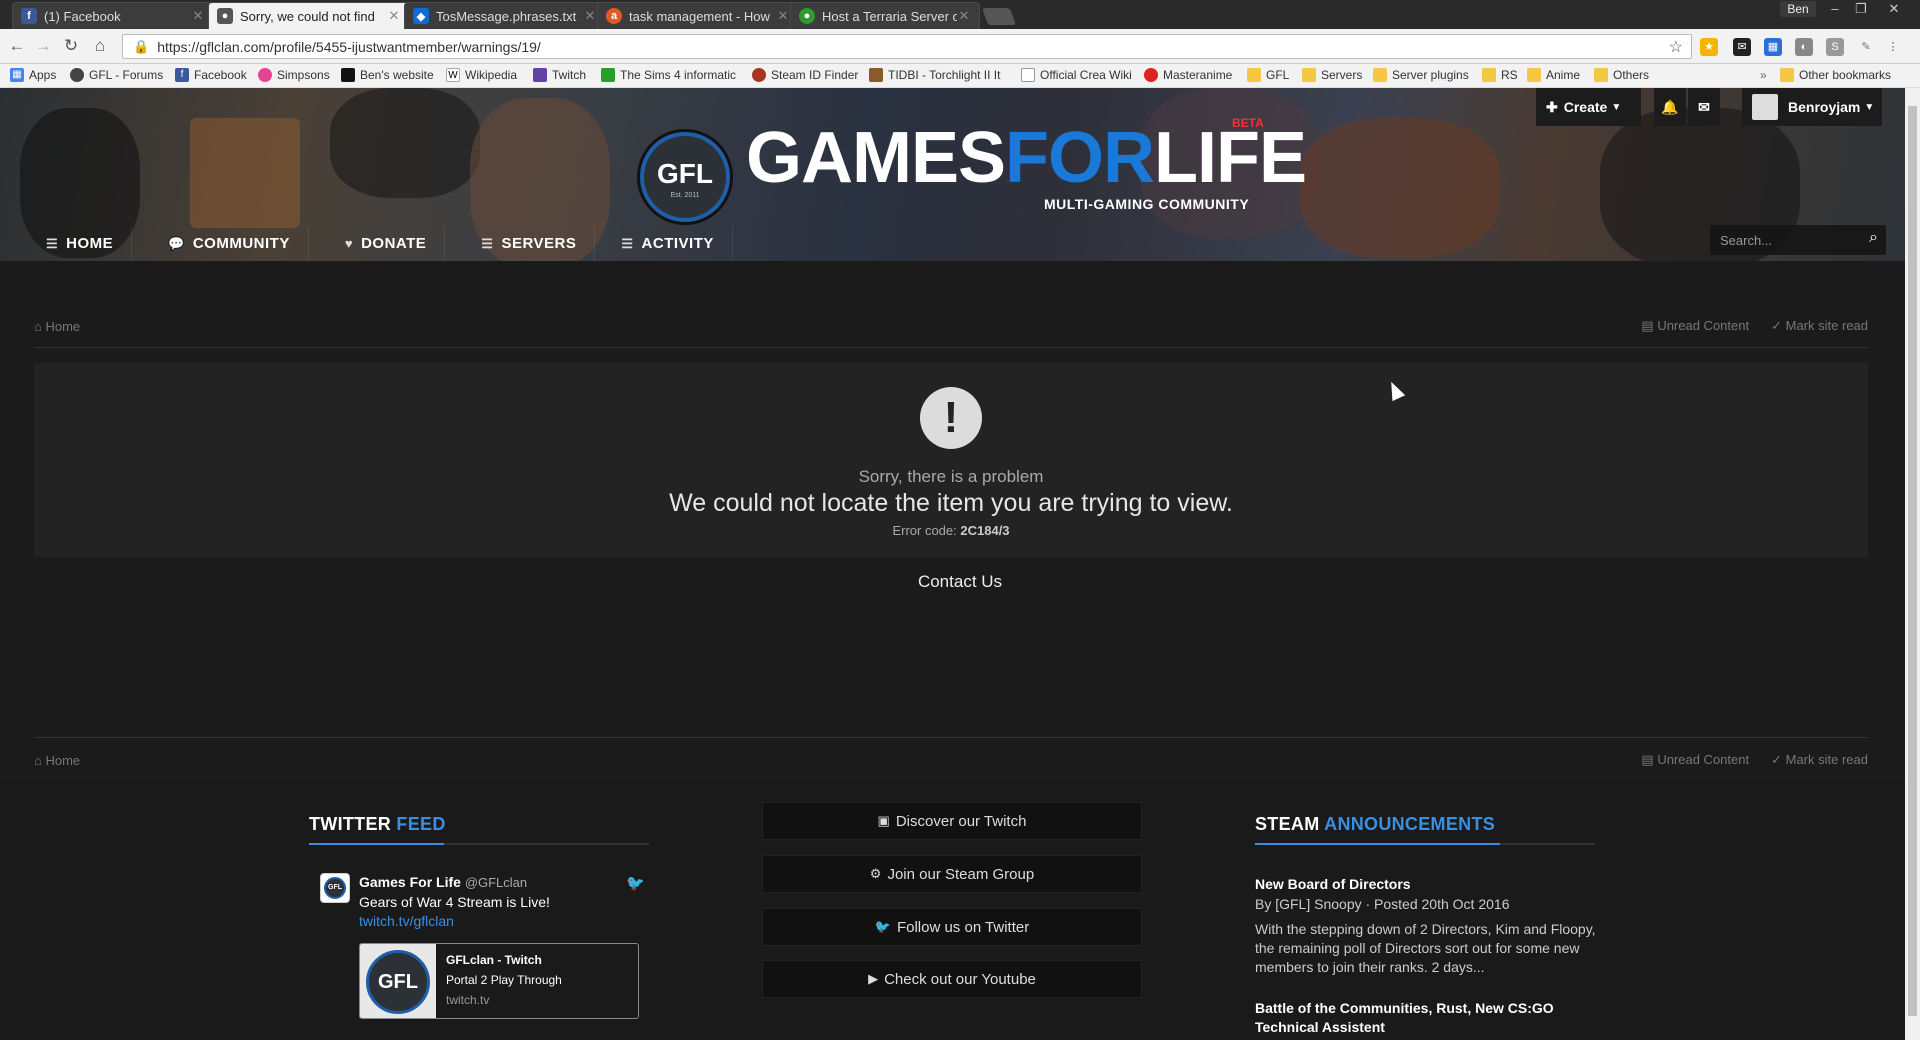  What do you see at coordinates (309, 15) in the screenshot?
I see `tab-gfl-error: ● Sorry, we could not find ✕` at bounding box center [309, 15].